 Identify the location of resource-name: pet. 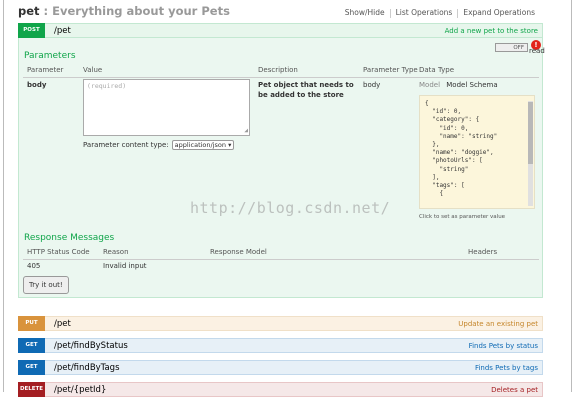
(29, 11).